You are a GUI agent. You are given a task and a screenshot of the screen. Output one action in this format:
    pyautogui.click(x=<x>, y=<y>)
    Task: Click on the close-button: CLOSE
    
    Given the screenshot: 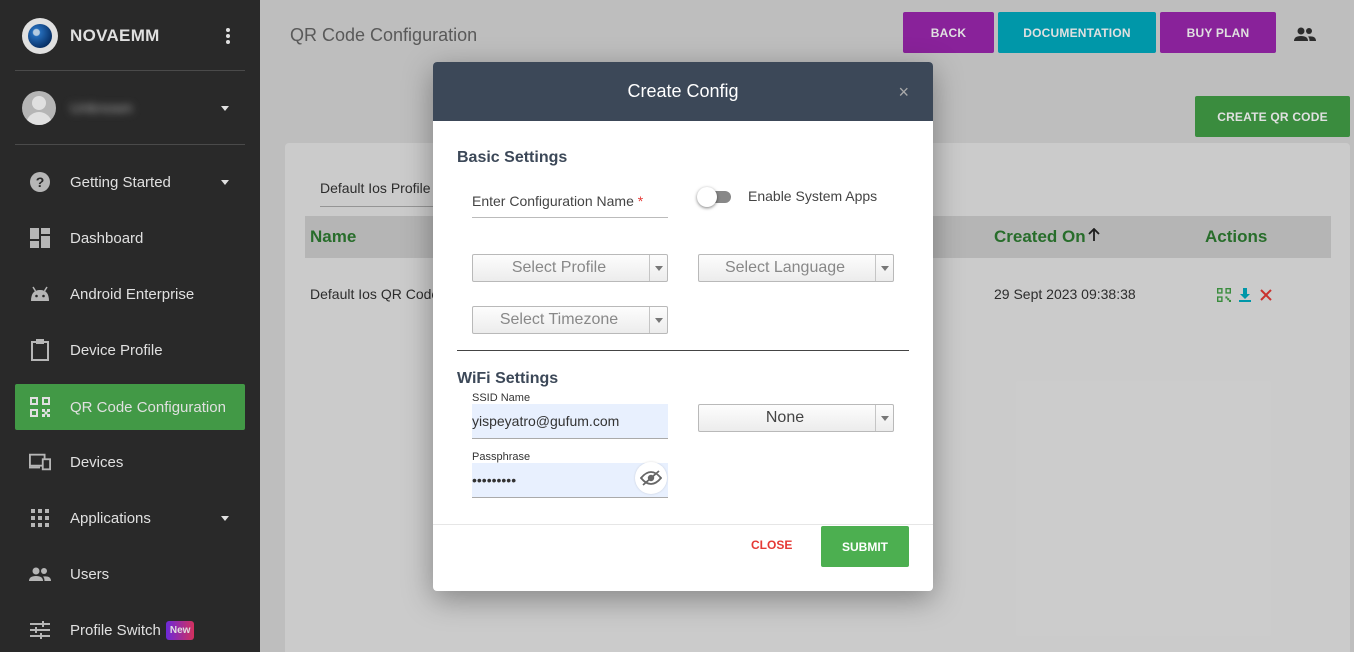 What is the action you would take?
    pyautogui.click(x=771, y=545)
    